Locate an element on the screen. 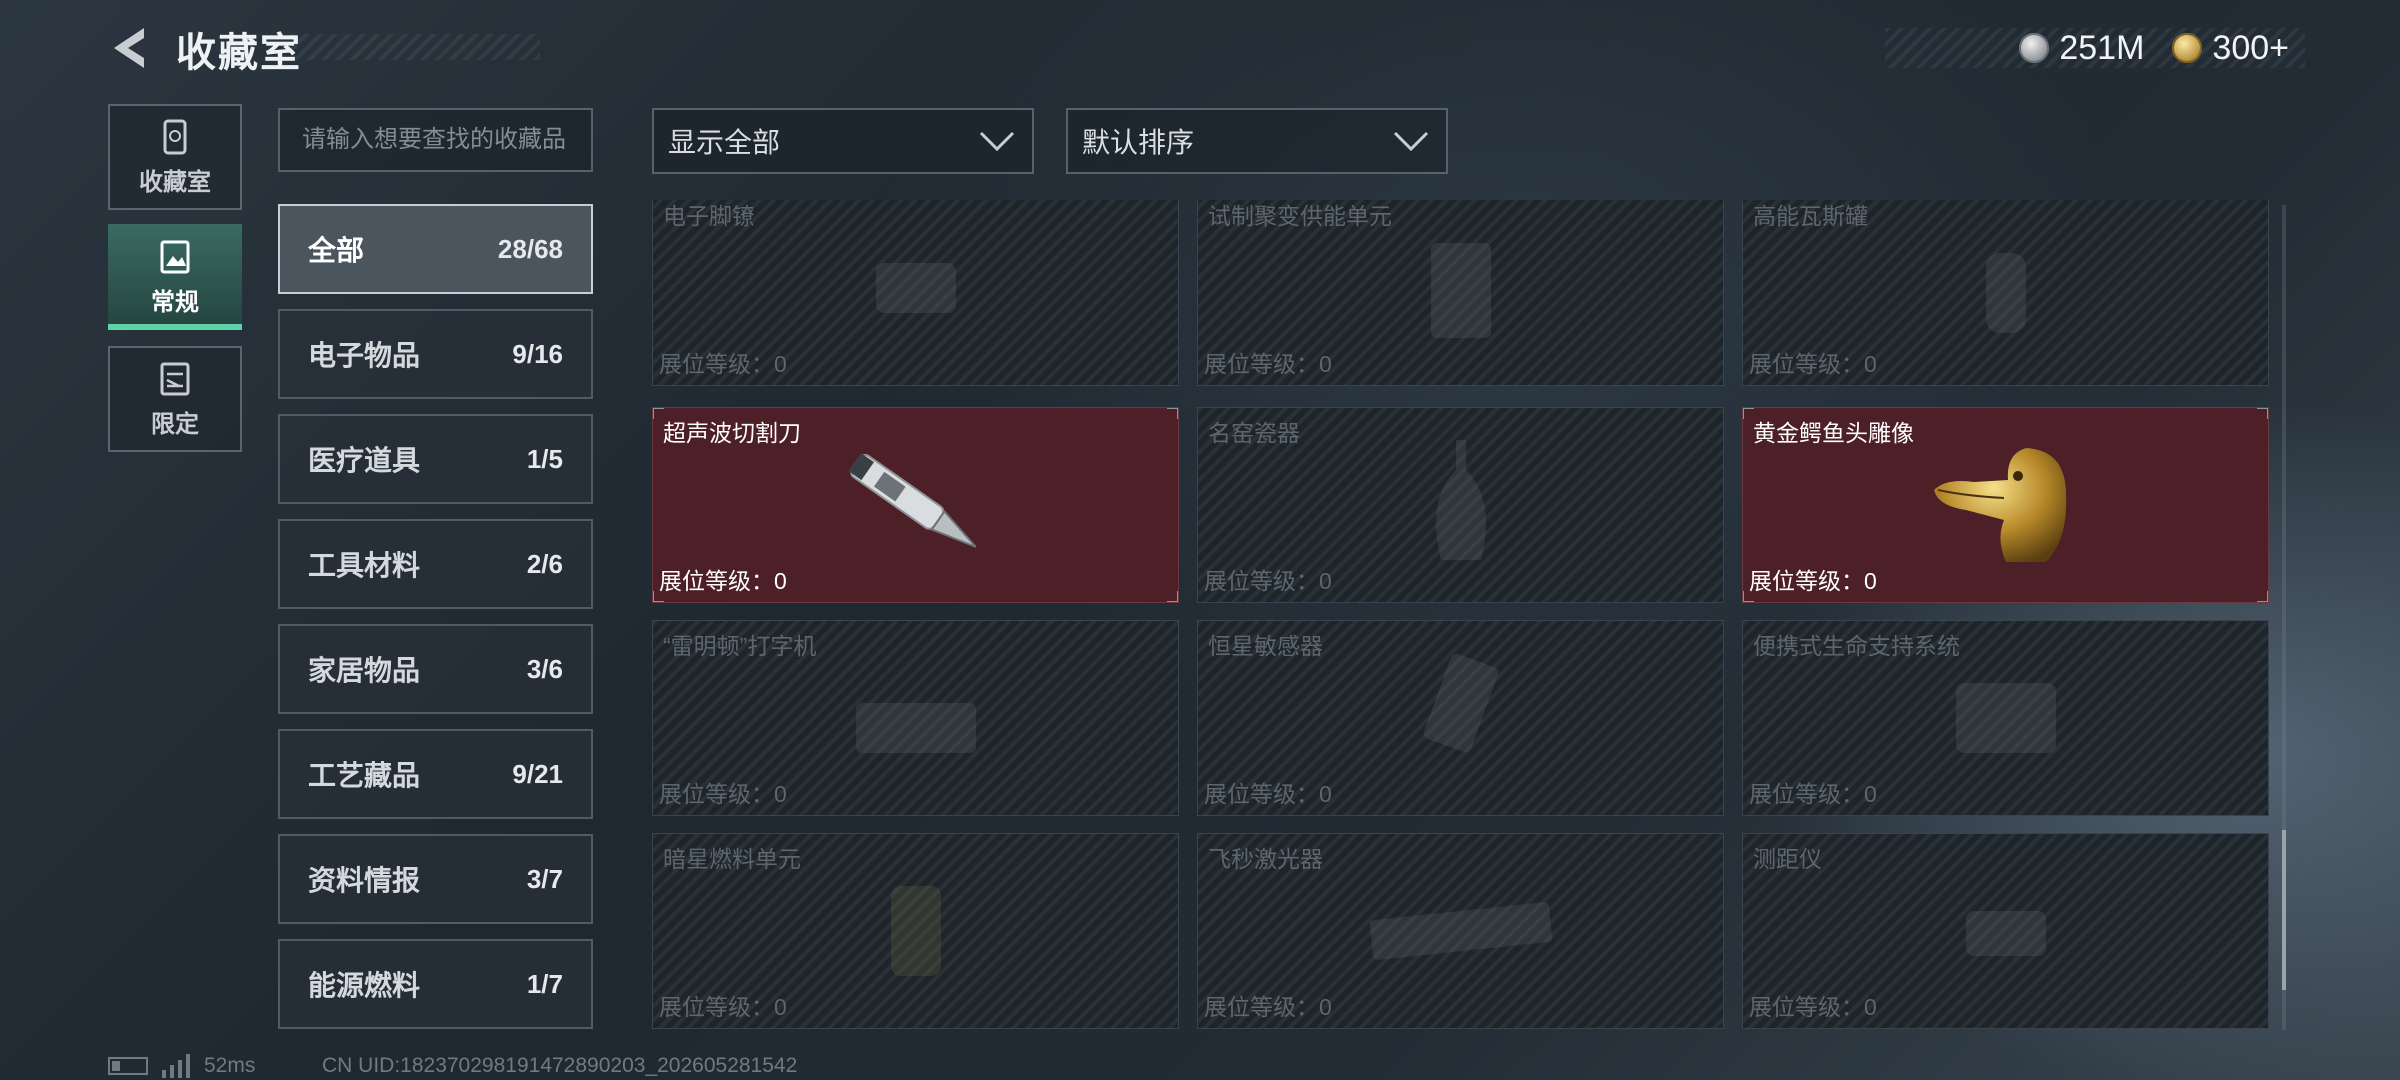  collectible-card: 恒星敏感器 展位等级：0 is located at coordinates (1460, 718).